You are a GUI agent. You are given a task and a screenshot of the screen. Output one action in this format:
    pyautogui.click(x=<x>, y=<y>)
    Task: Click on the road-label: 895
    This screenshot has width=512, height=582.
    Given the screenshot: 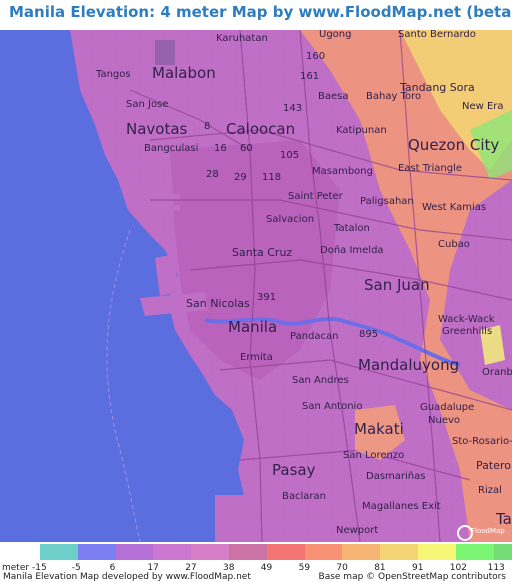 What is the action you would take?
    pyautogui.click(x=369, y=334)
    